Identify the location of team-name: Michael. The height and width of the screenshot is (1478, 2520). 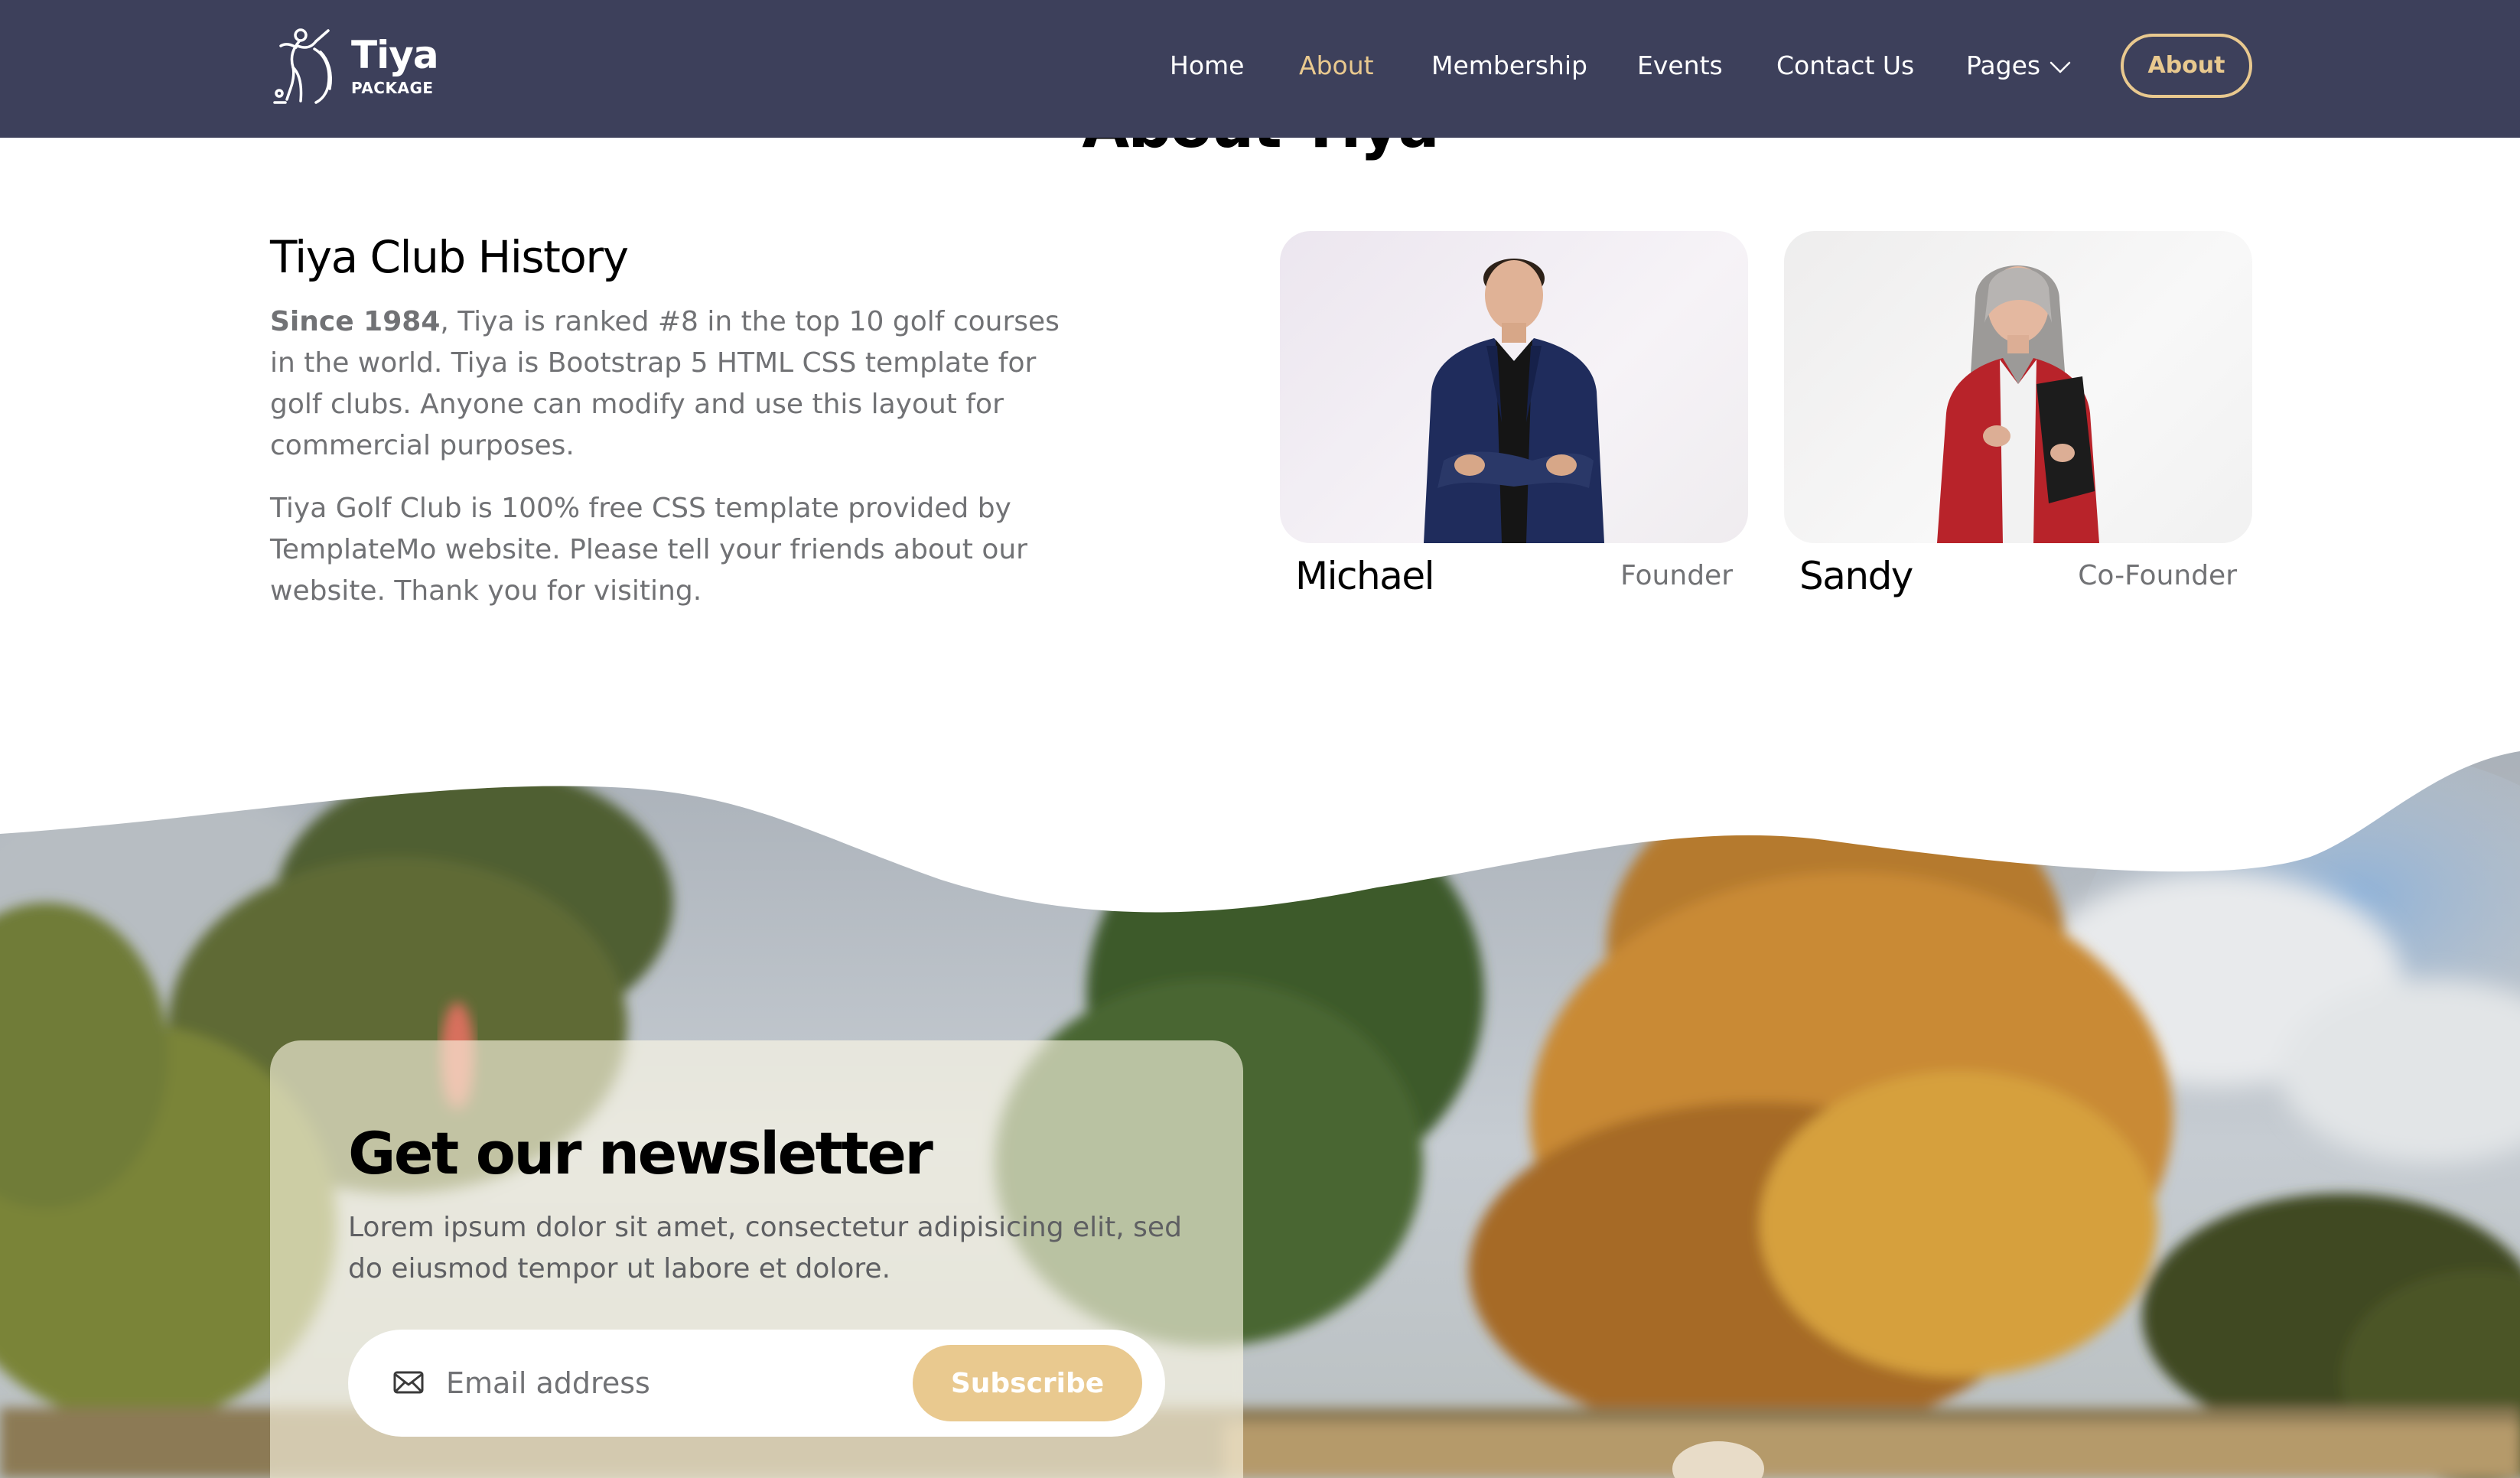
(1365, 576).